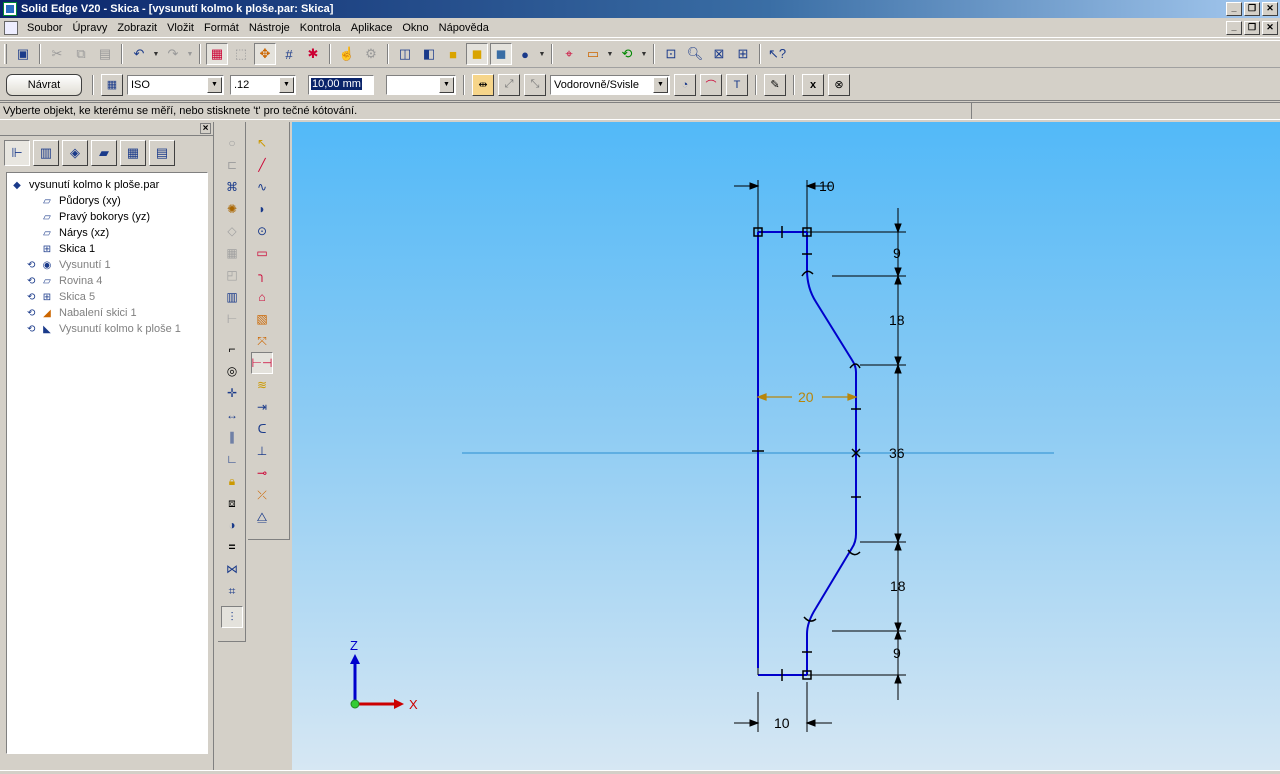 The image size is (1280, 774). I want to click on grid-icon: #, so click(289, 54).